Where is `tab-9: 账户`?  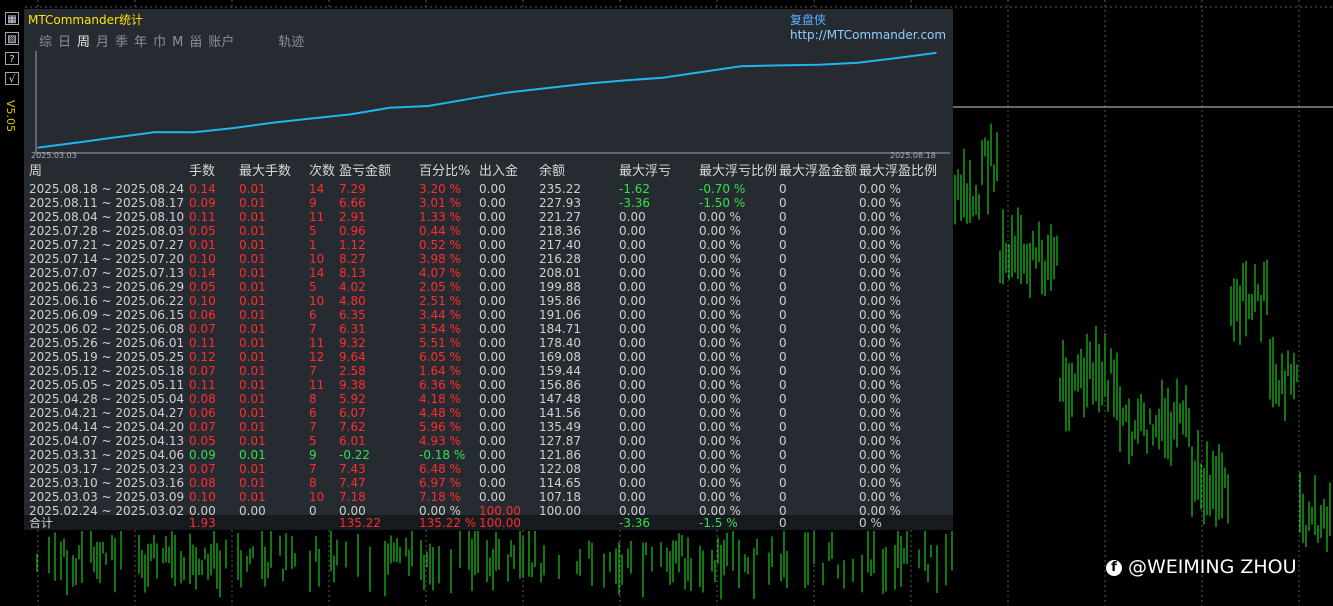
tab-9: 账户 is located at coordinates (221, 42).